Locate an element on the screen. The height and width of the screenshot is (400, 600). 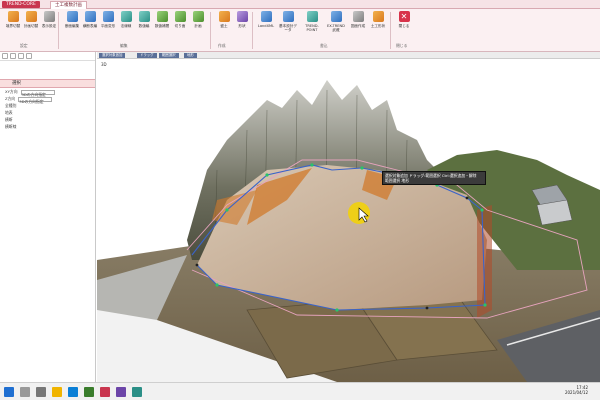
tab-earthwork: 土工複数計画 is located at coordinates (68, 5).